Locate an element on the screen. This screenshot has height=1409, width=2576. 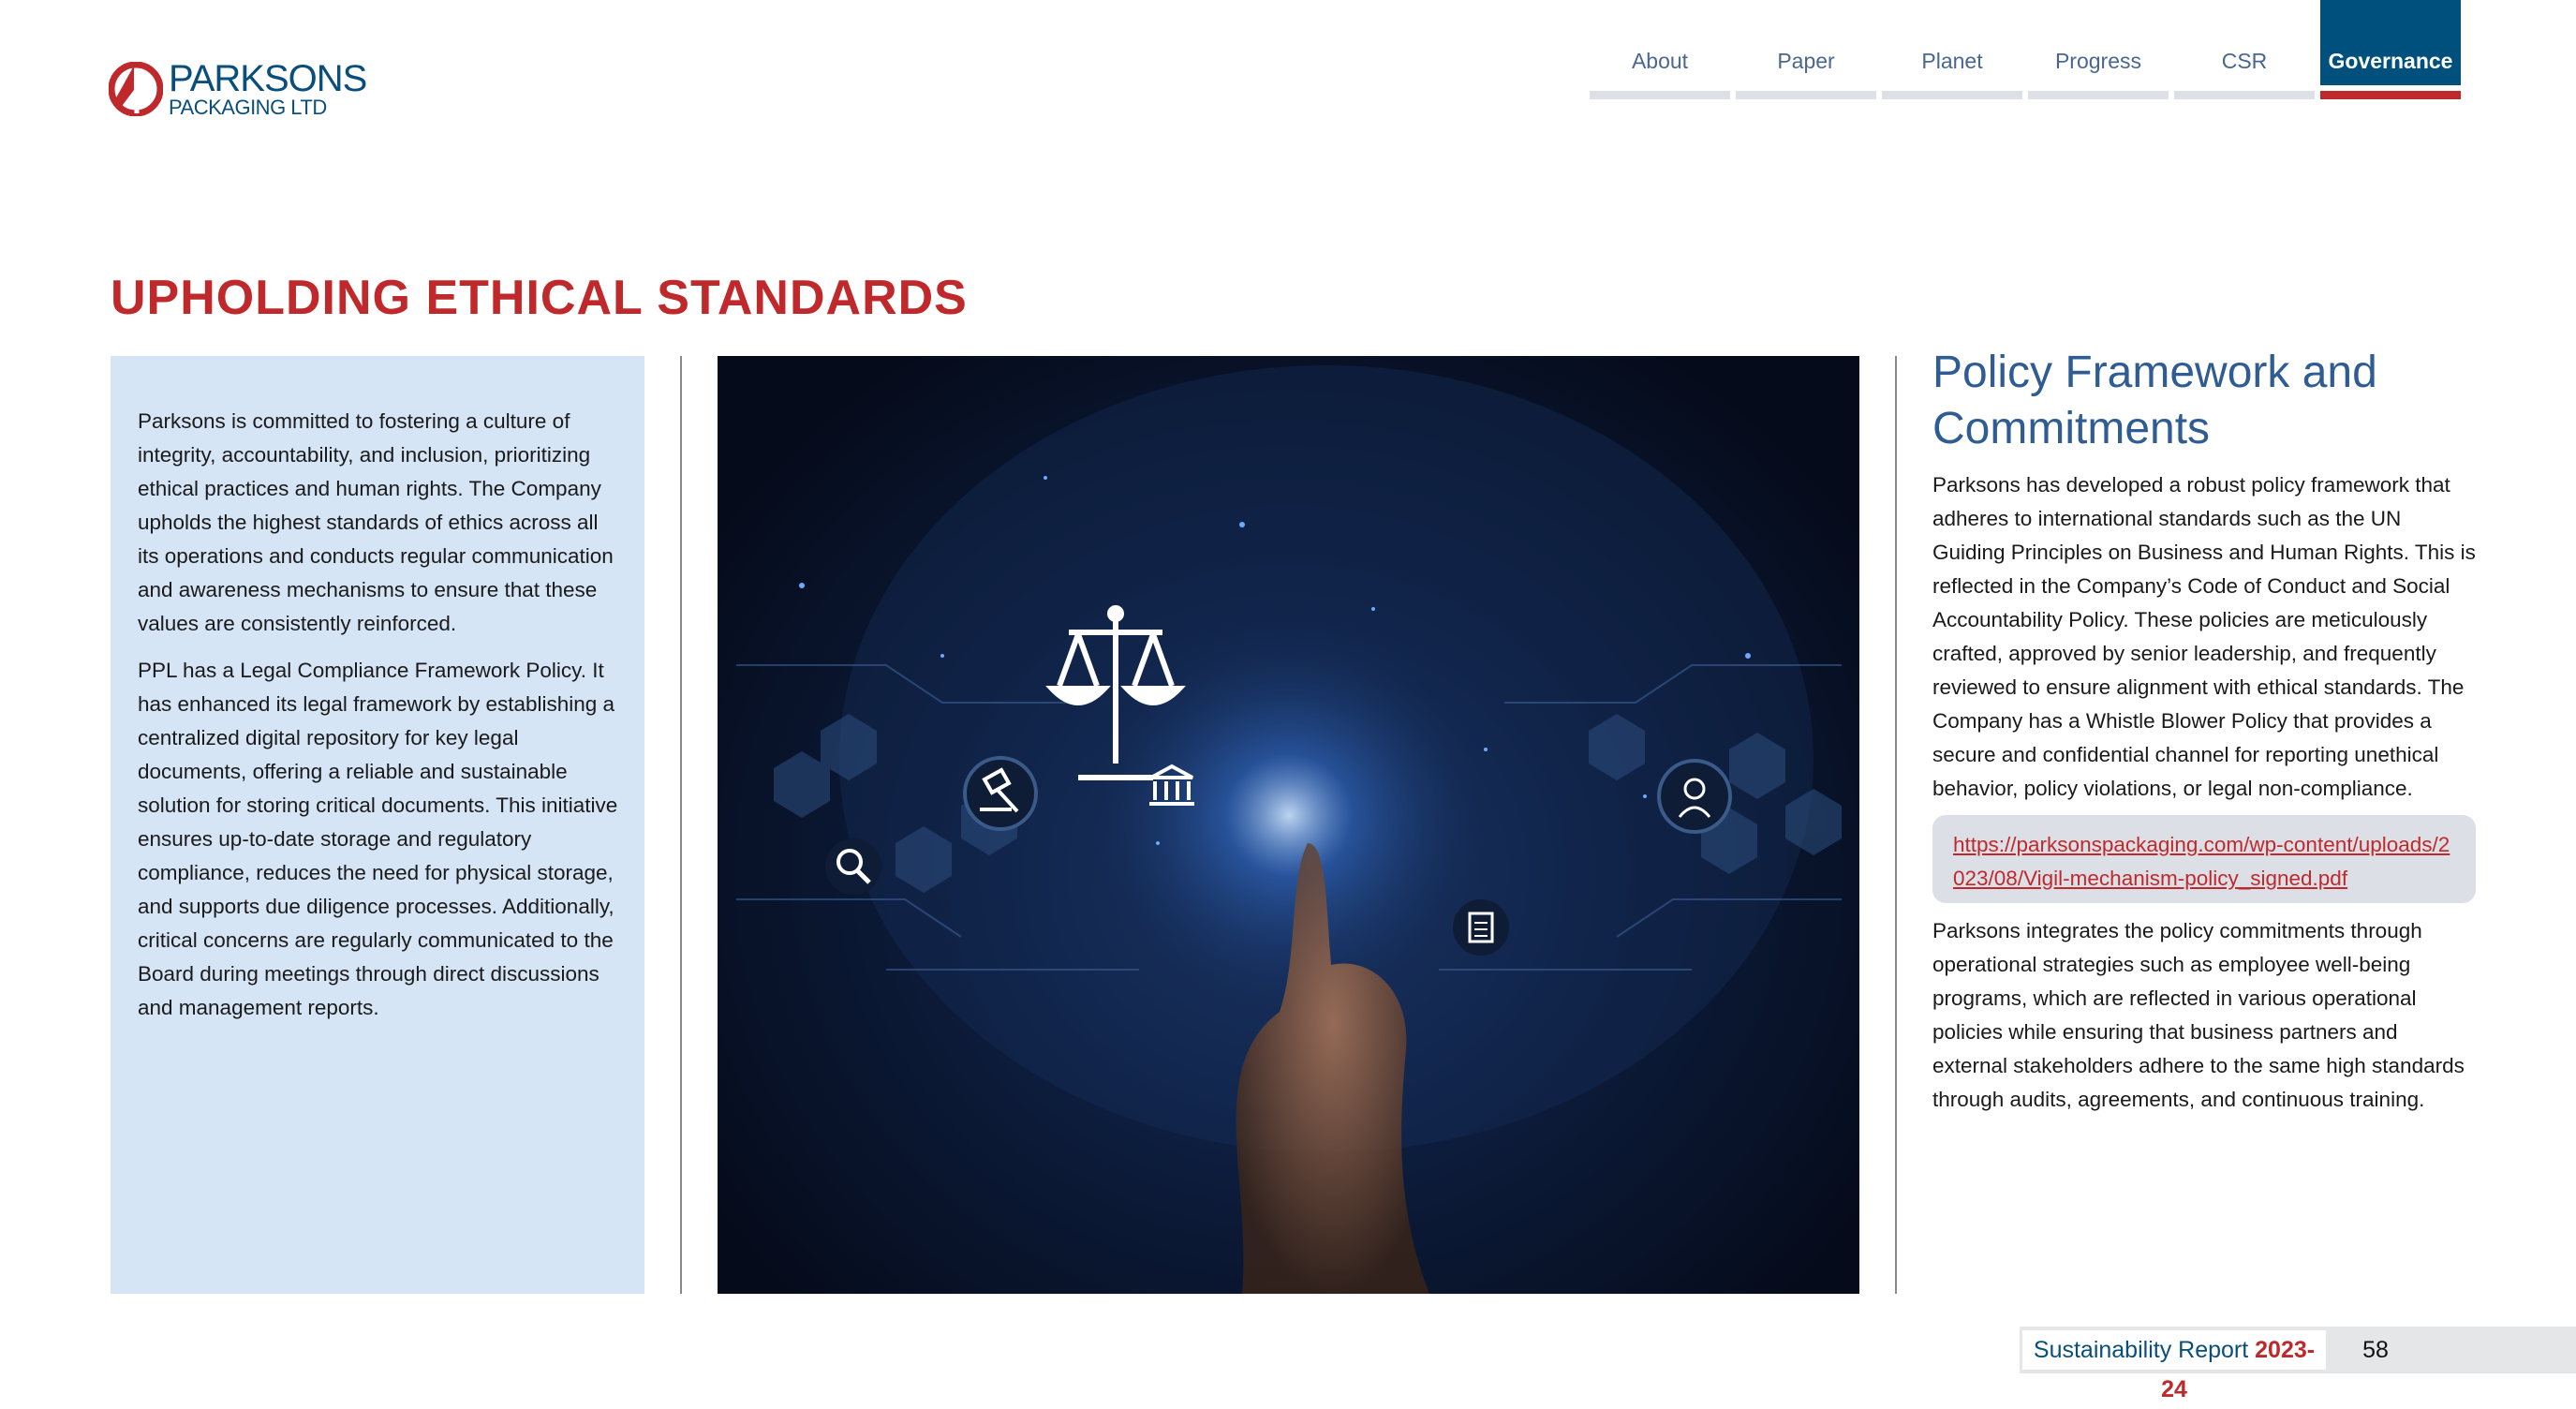
tab-label: Governance is located at coordinates (2391, 61).